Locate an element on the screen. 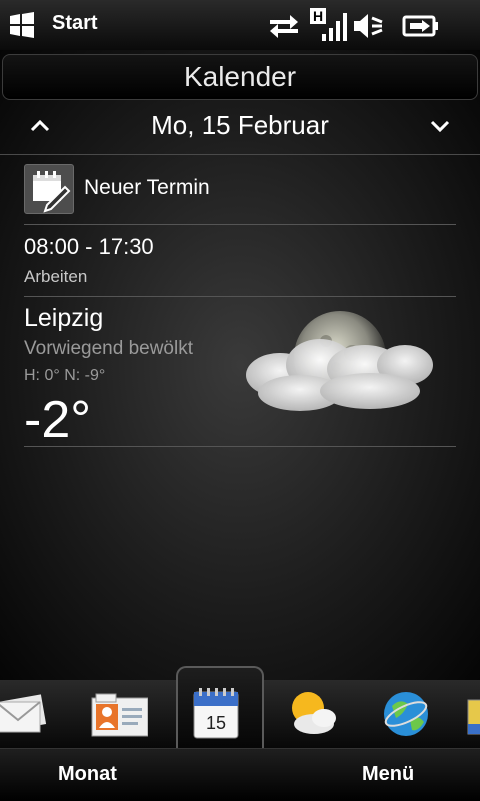 The image size is (480, 801). appointment-time: 08:00 - 17:30 is located at coordinates (89, 247).